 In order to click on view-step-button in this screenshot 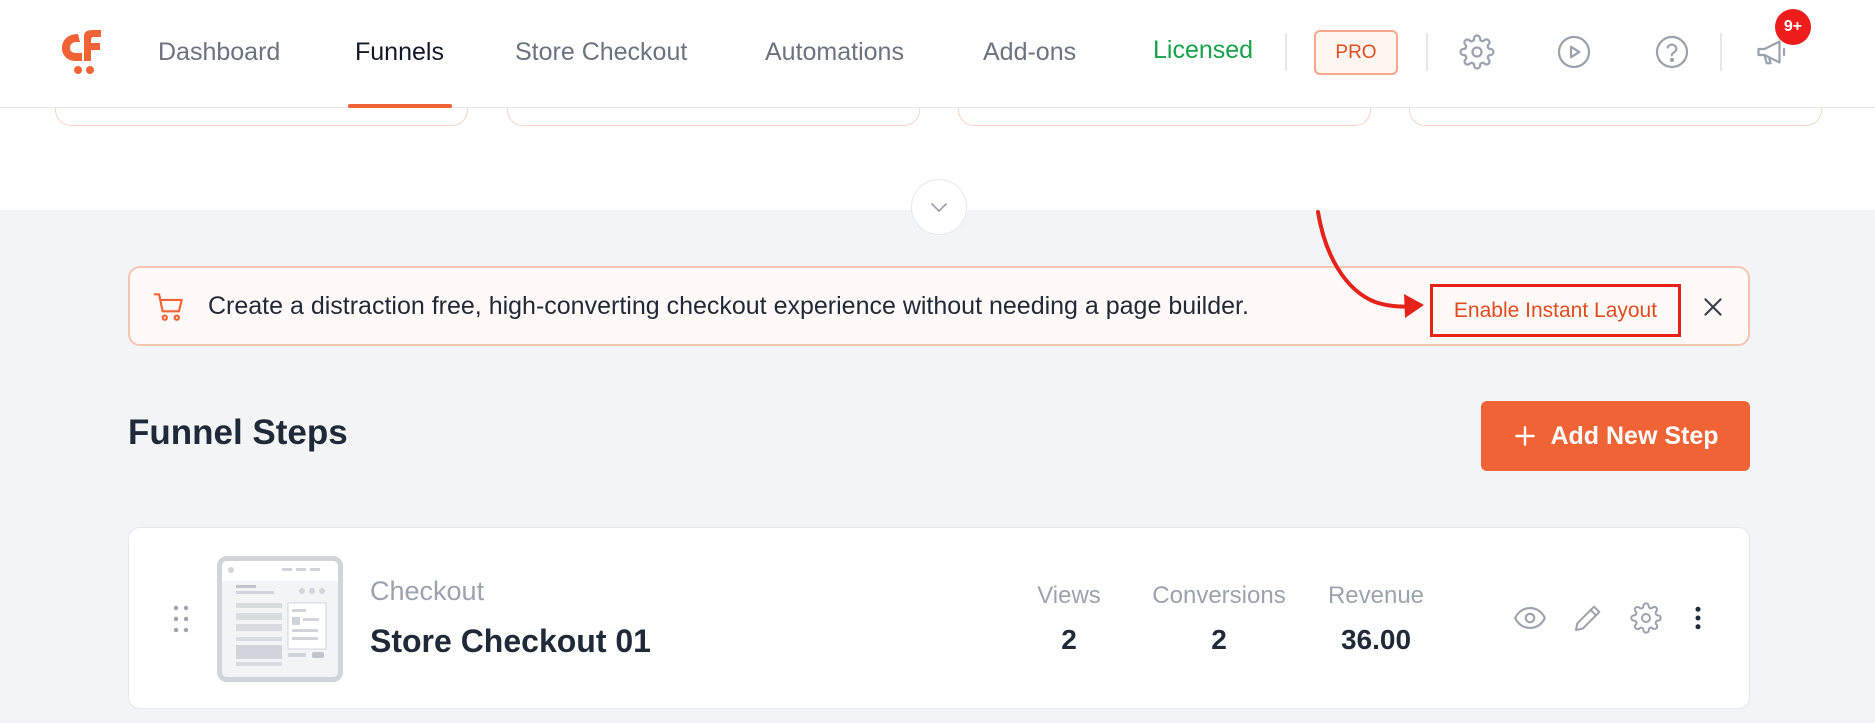, I will do `click(1530, 618)`.